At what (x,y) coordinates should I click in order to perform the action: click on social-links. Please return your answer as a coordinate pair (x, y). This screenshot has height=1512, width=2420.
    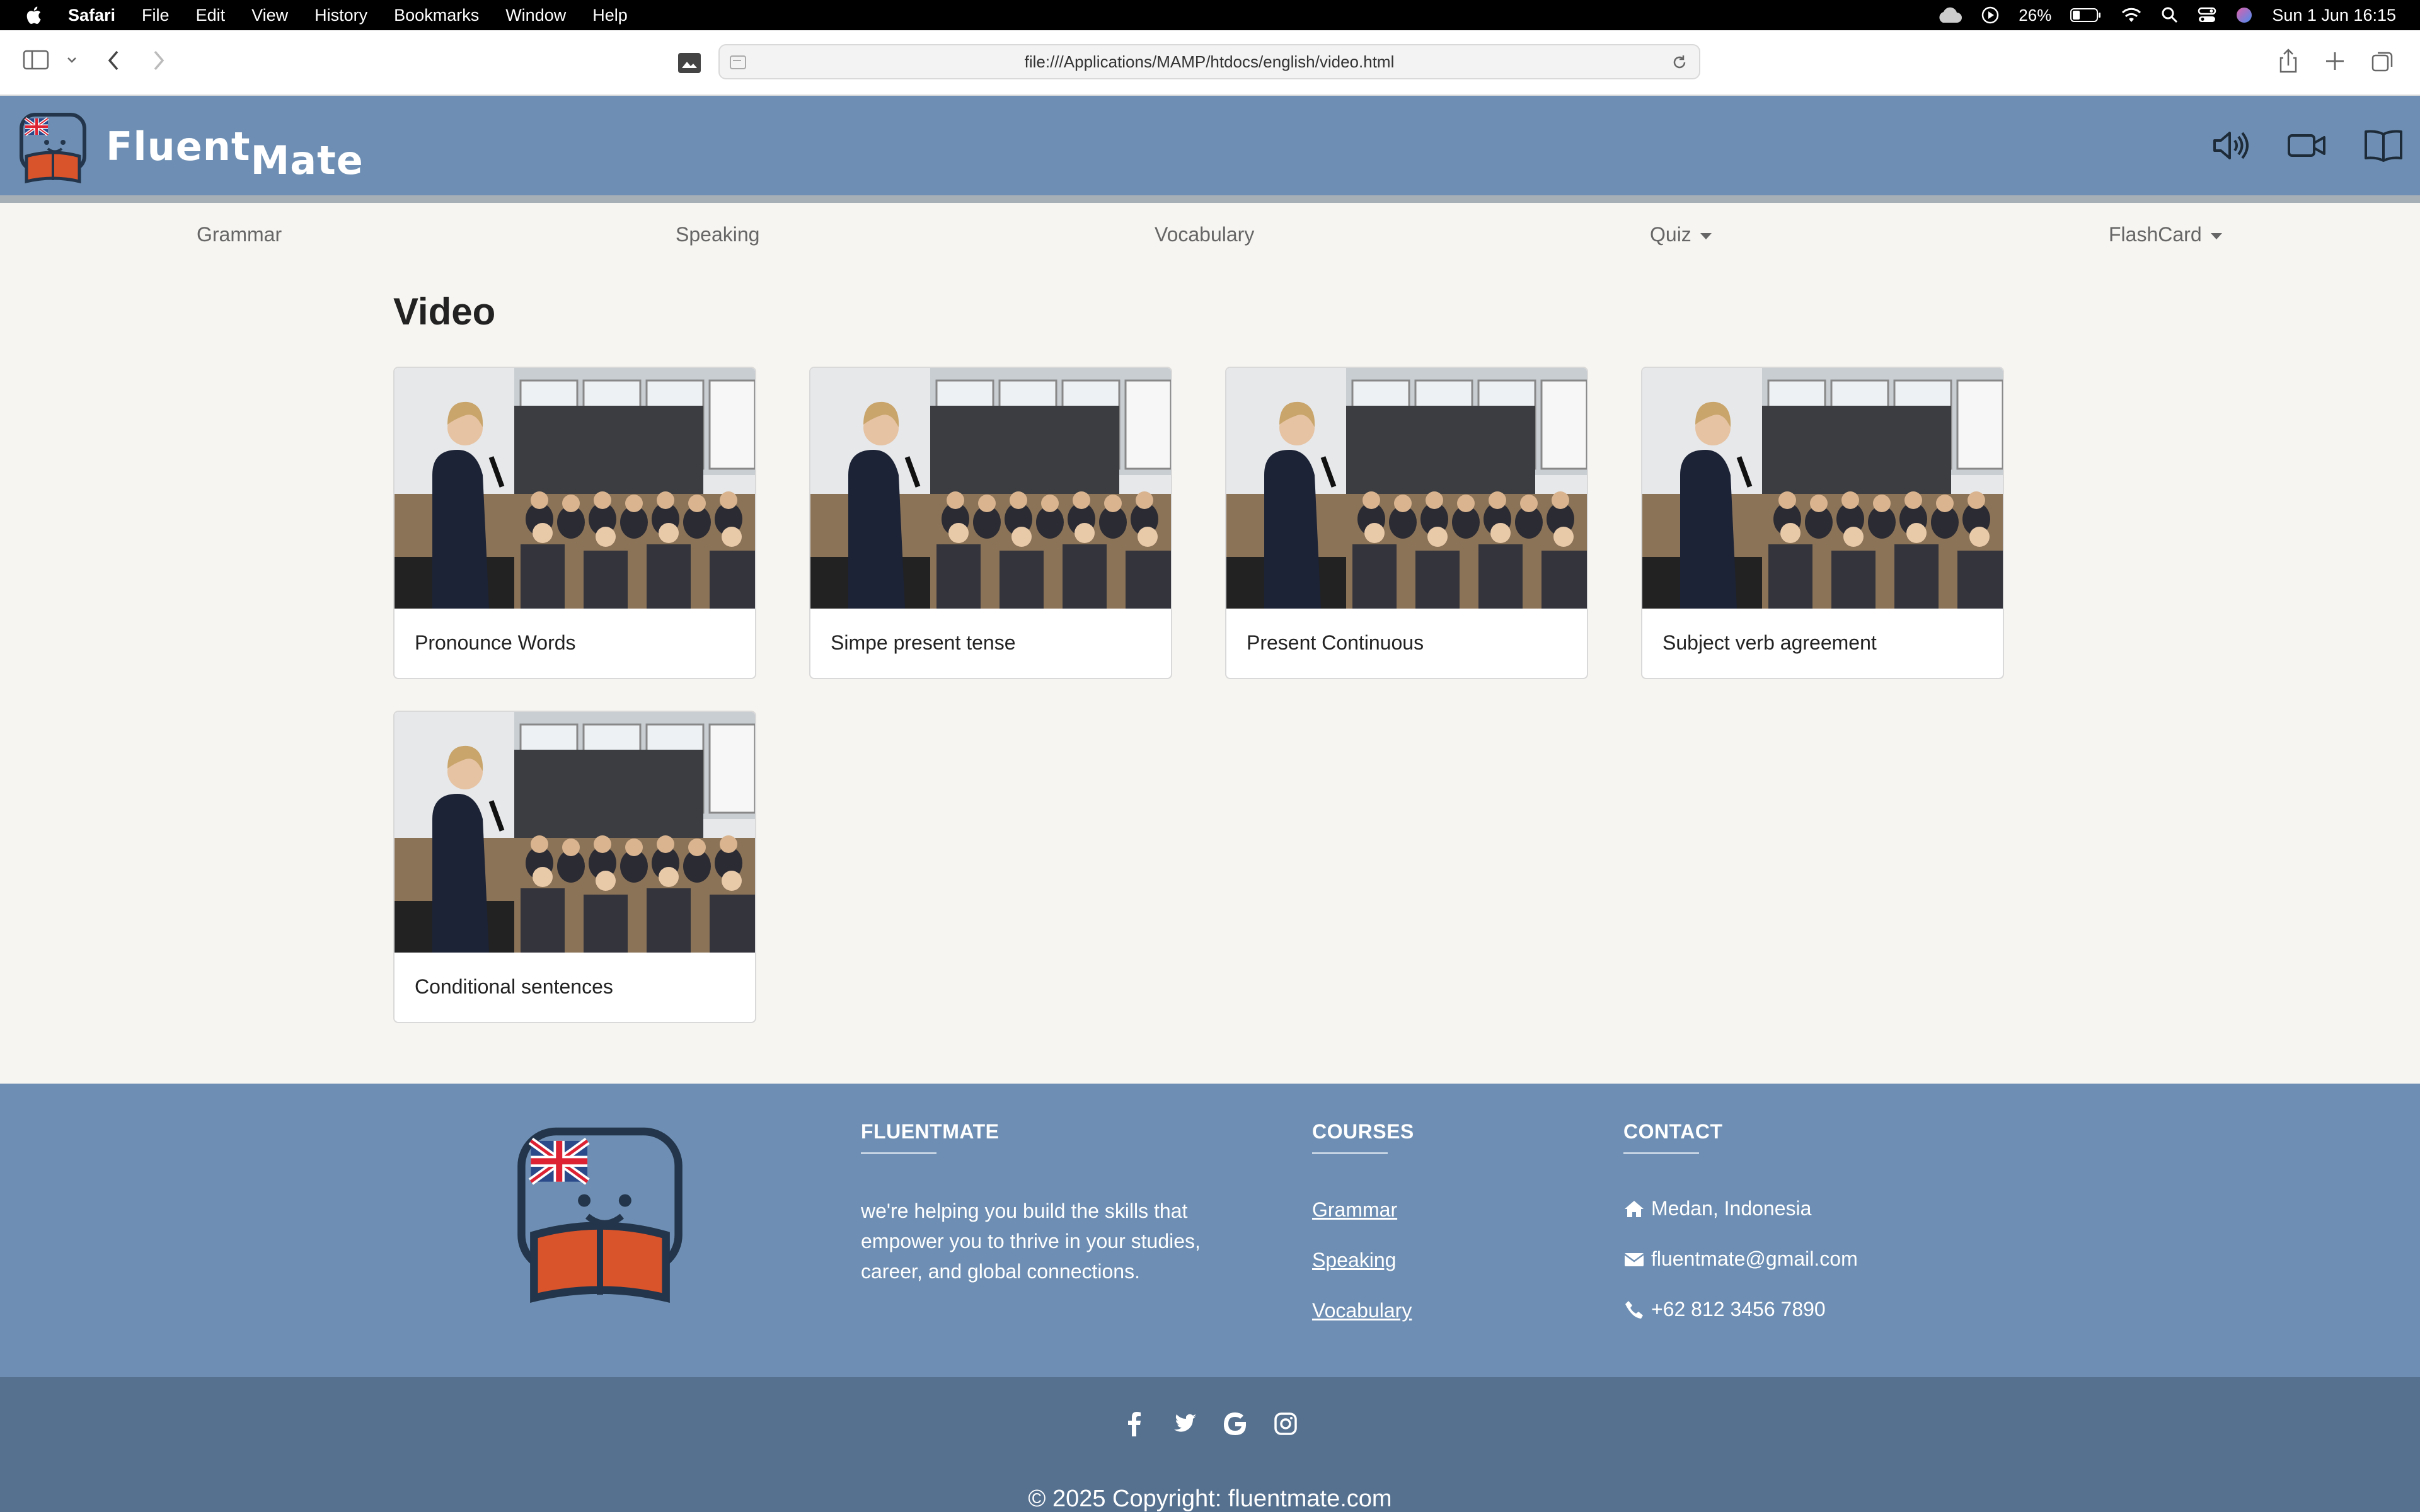
    Looking at the image, I should click on (1210, 1423).